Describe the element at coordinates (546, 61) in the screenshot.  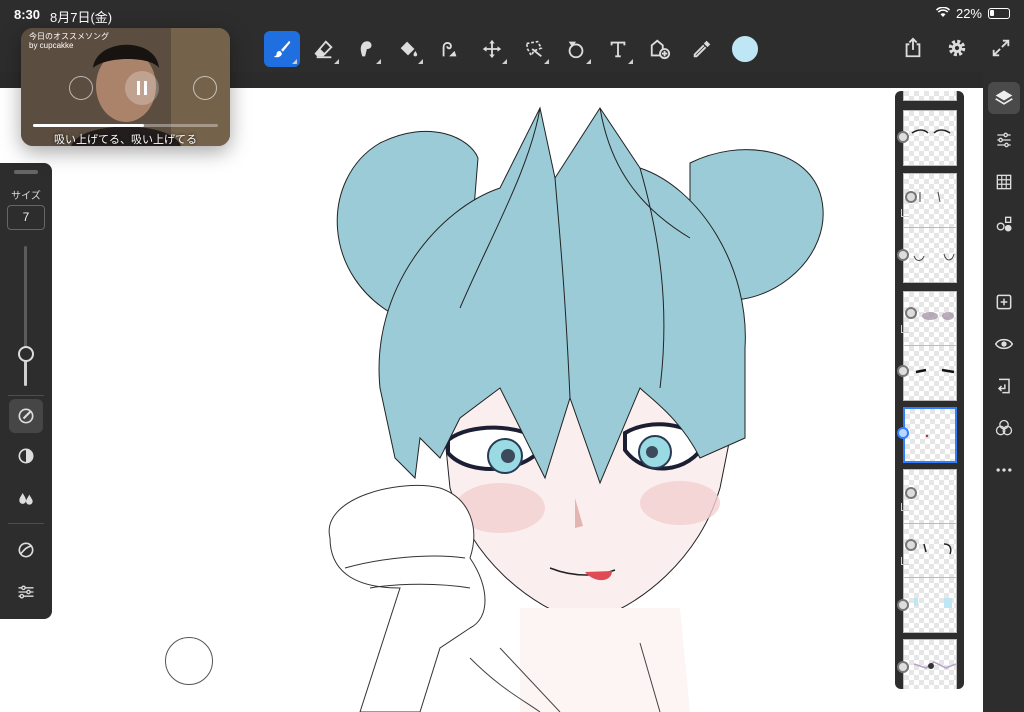
I see `lasso-submenu-indicator` at that location.